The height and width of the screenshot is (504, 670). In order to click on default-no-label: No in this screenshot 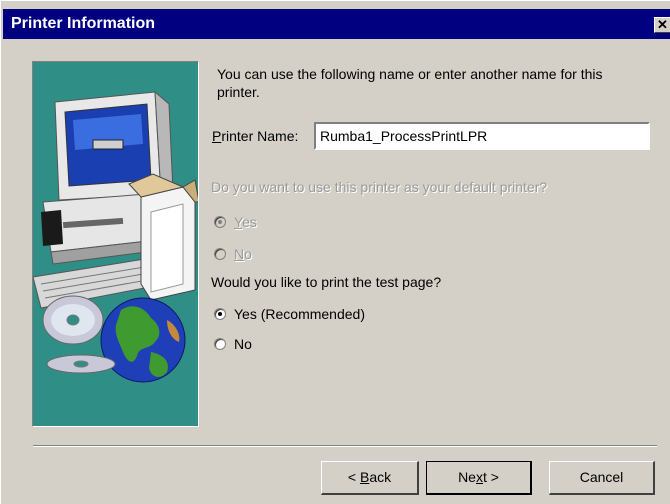, I will do `click(243, 254)`.